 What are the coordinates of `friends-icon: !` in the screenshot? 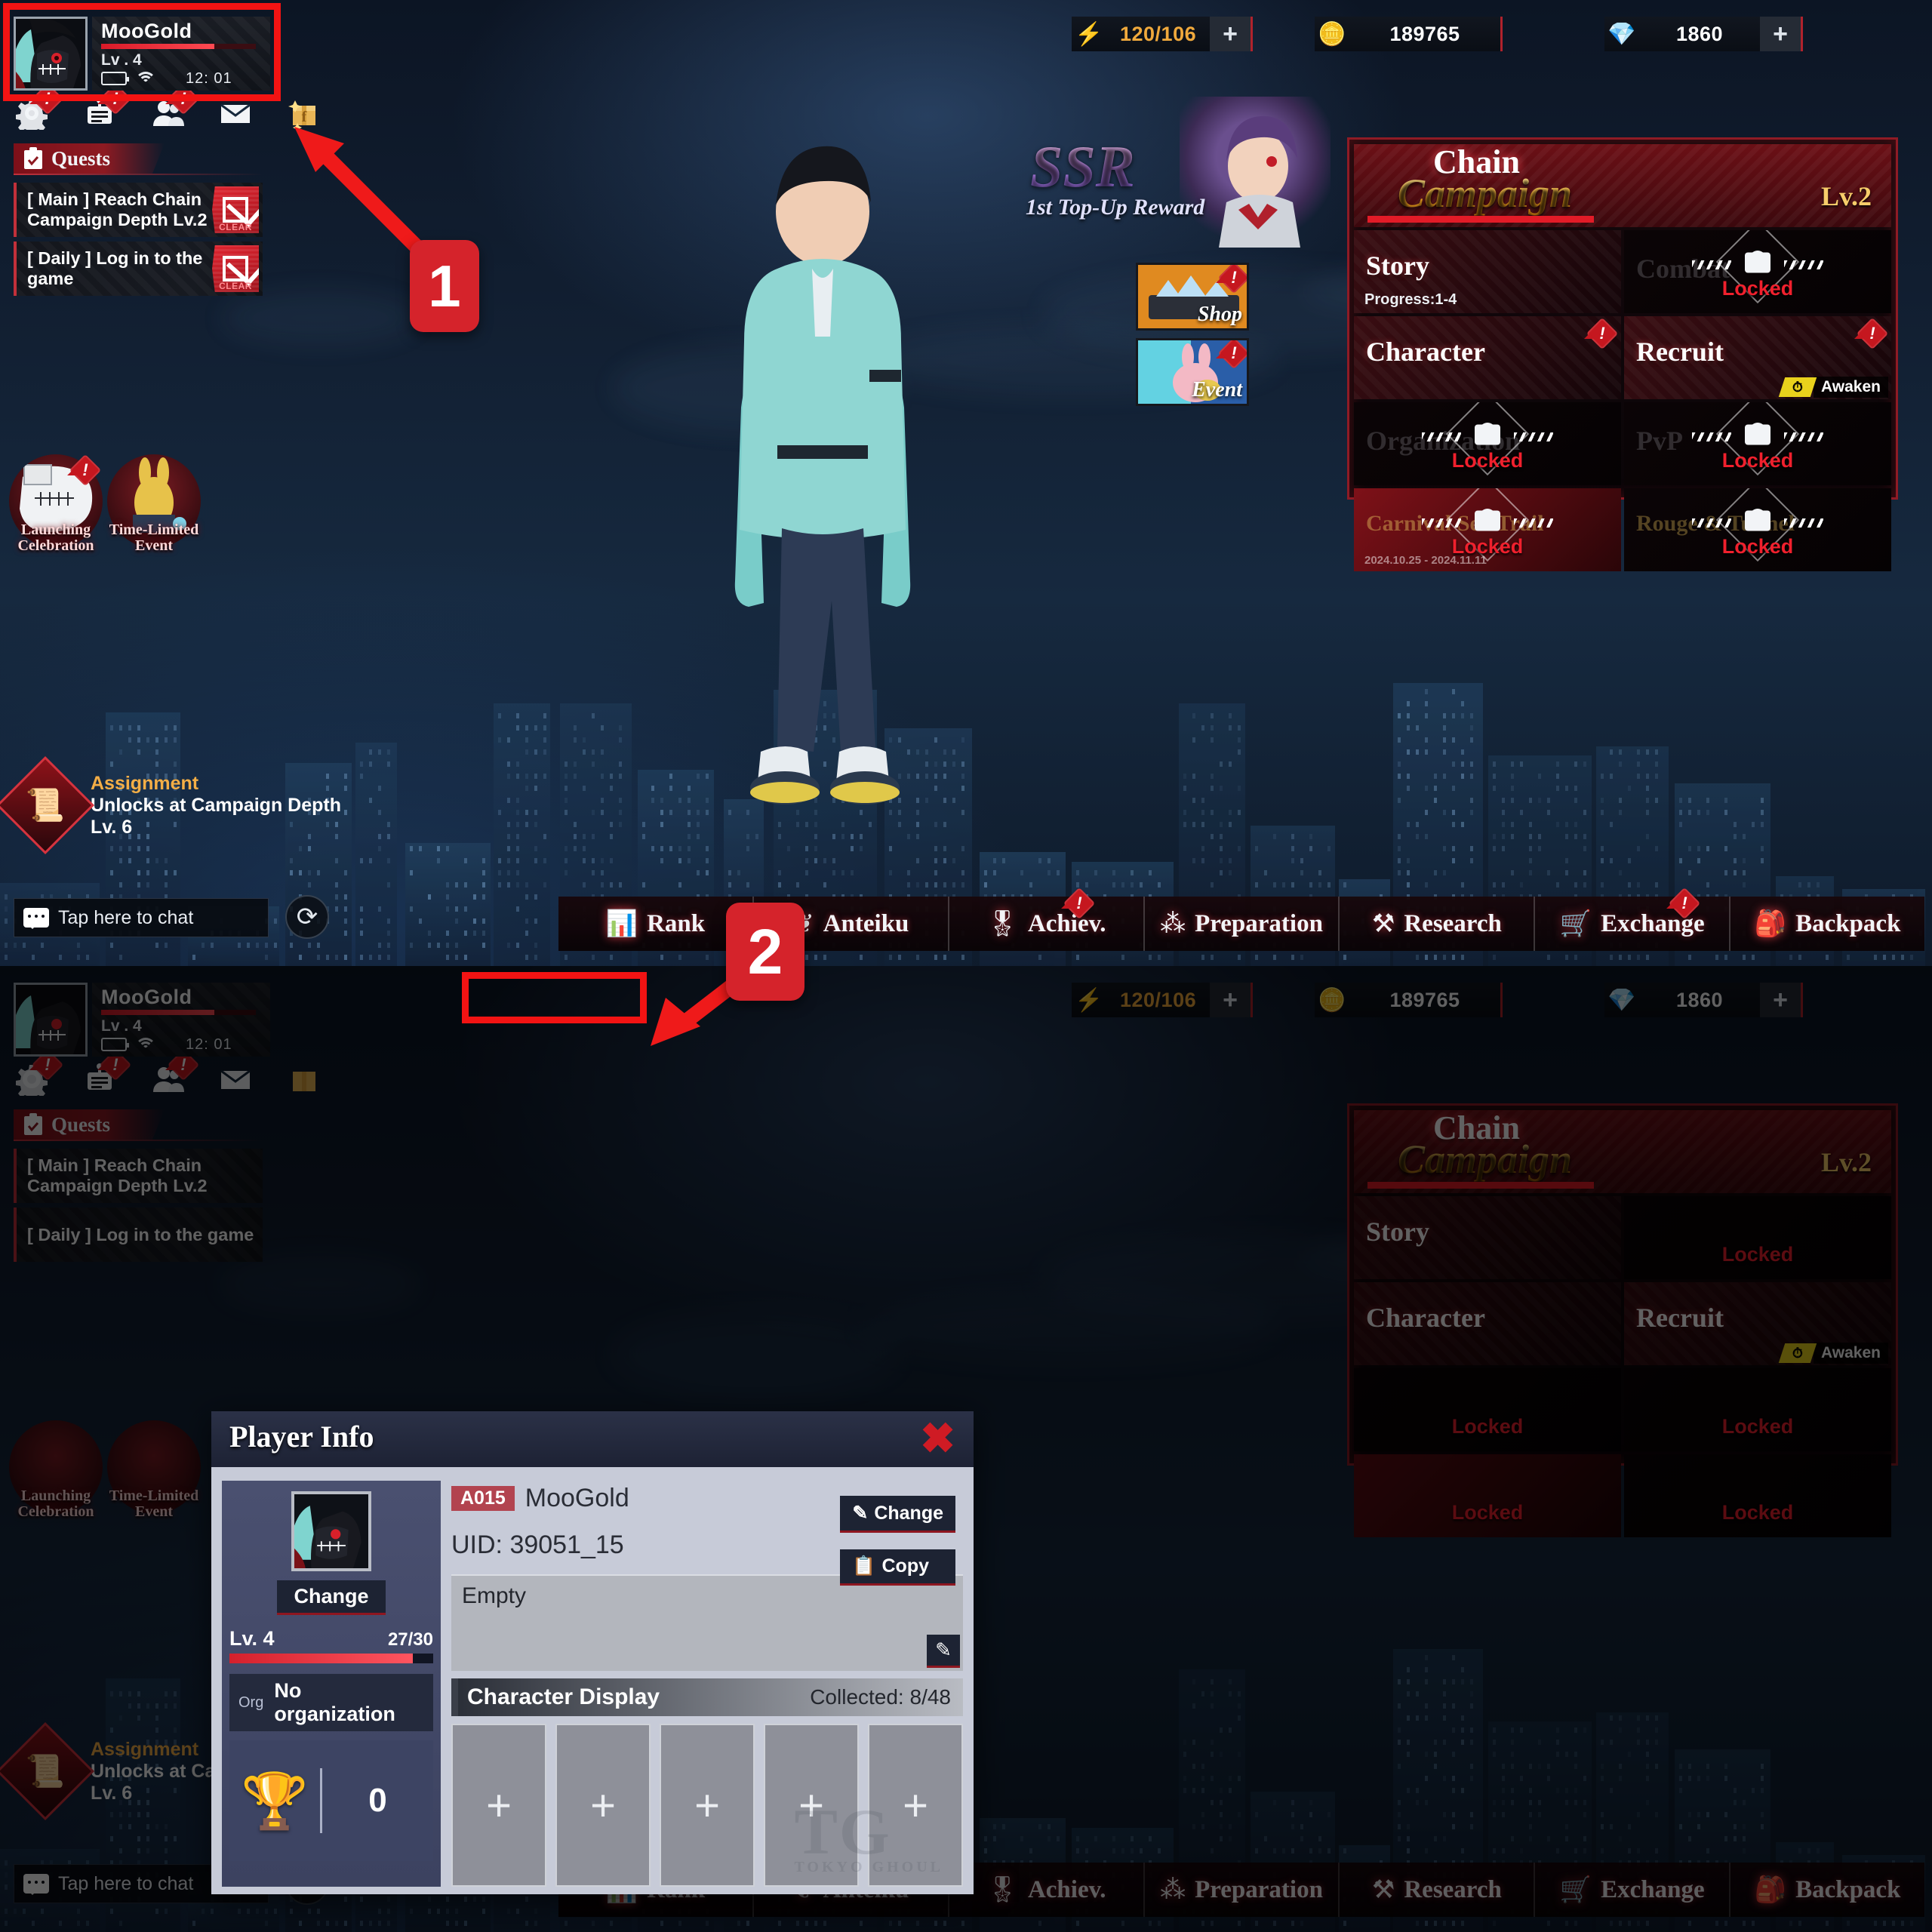 It's located at (175, 106).